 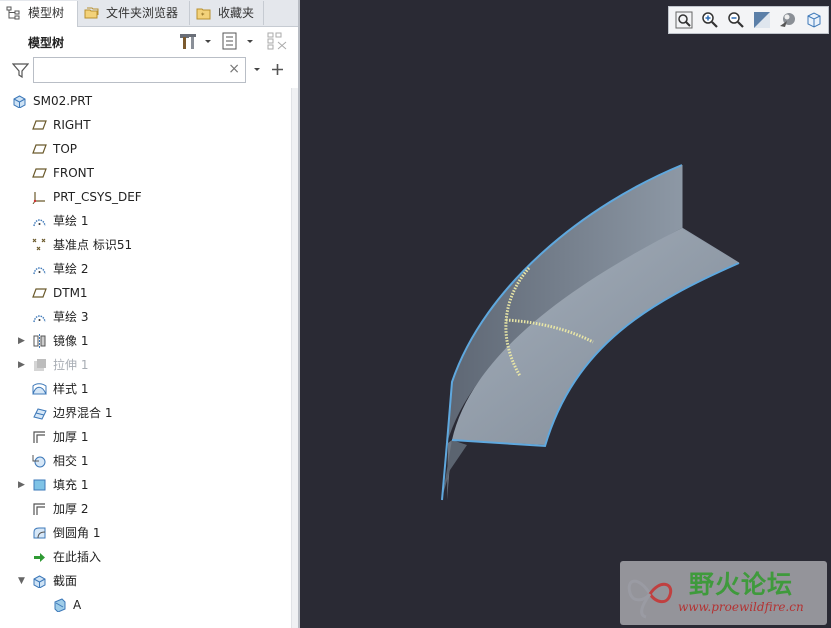 I want to click on tree-item-label: 边界混合 1, so click(x=83, y=413).